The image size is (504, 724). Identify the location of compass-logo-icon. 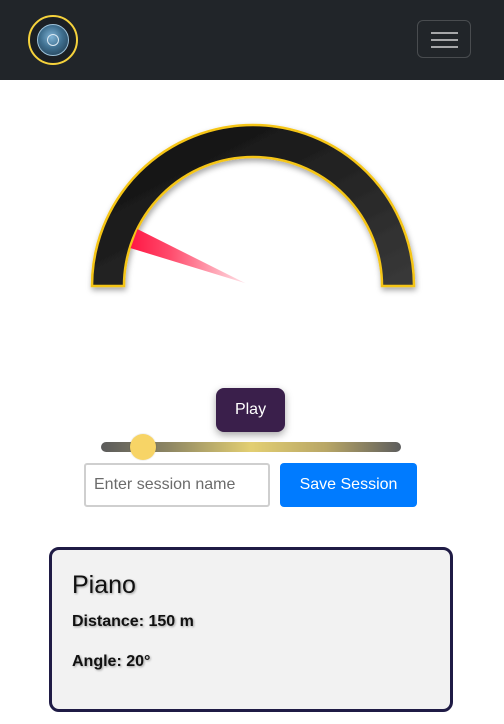
(53, 40).